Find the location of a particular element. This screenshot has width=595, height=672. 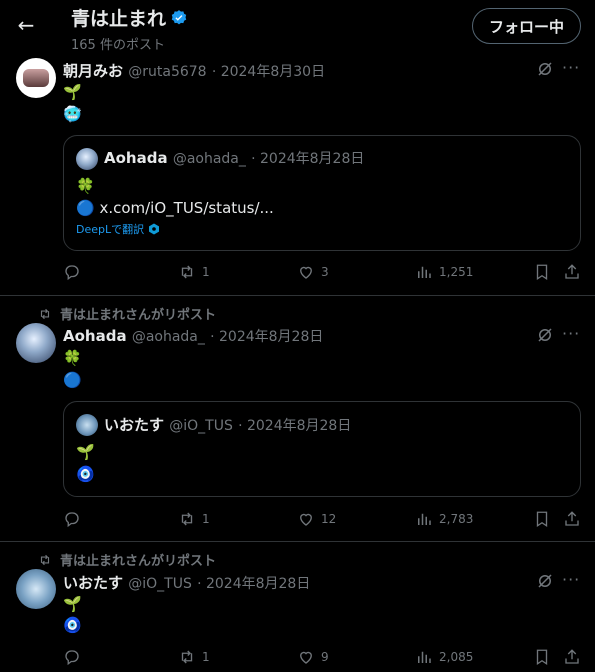

author-name: 朝月みお is located at coordinates (93, 71).